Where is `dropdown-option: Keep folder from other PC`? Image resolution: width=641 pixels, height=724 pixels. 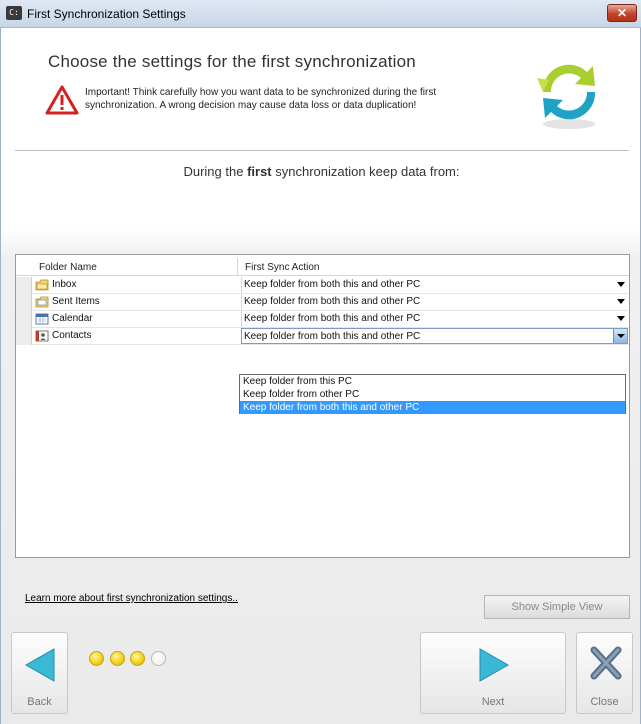 dropdown-option: Keep folder from other PC is located at coordinates (432, 394).